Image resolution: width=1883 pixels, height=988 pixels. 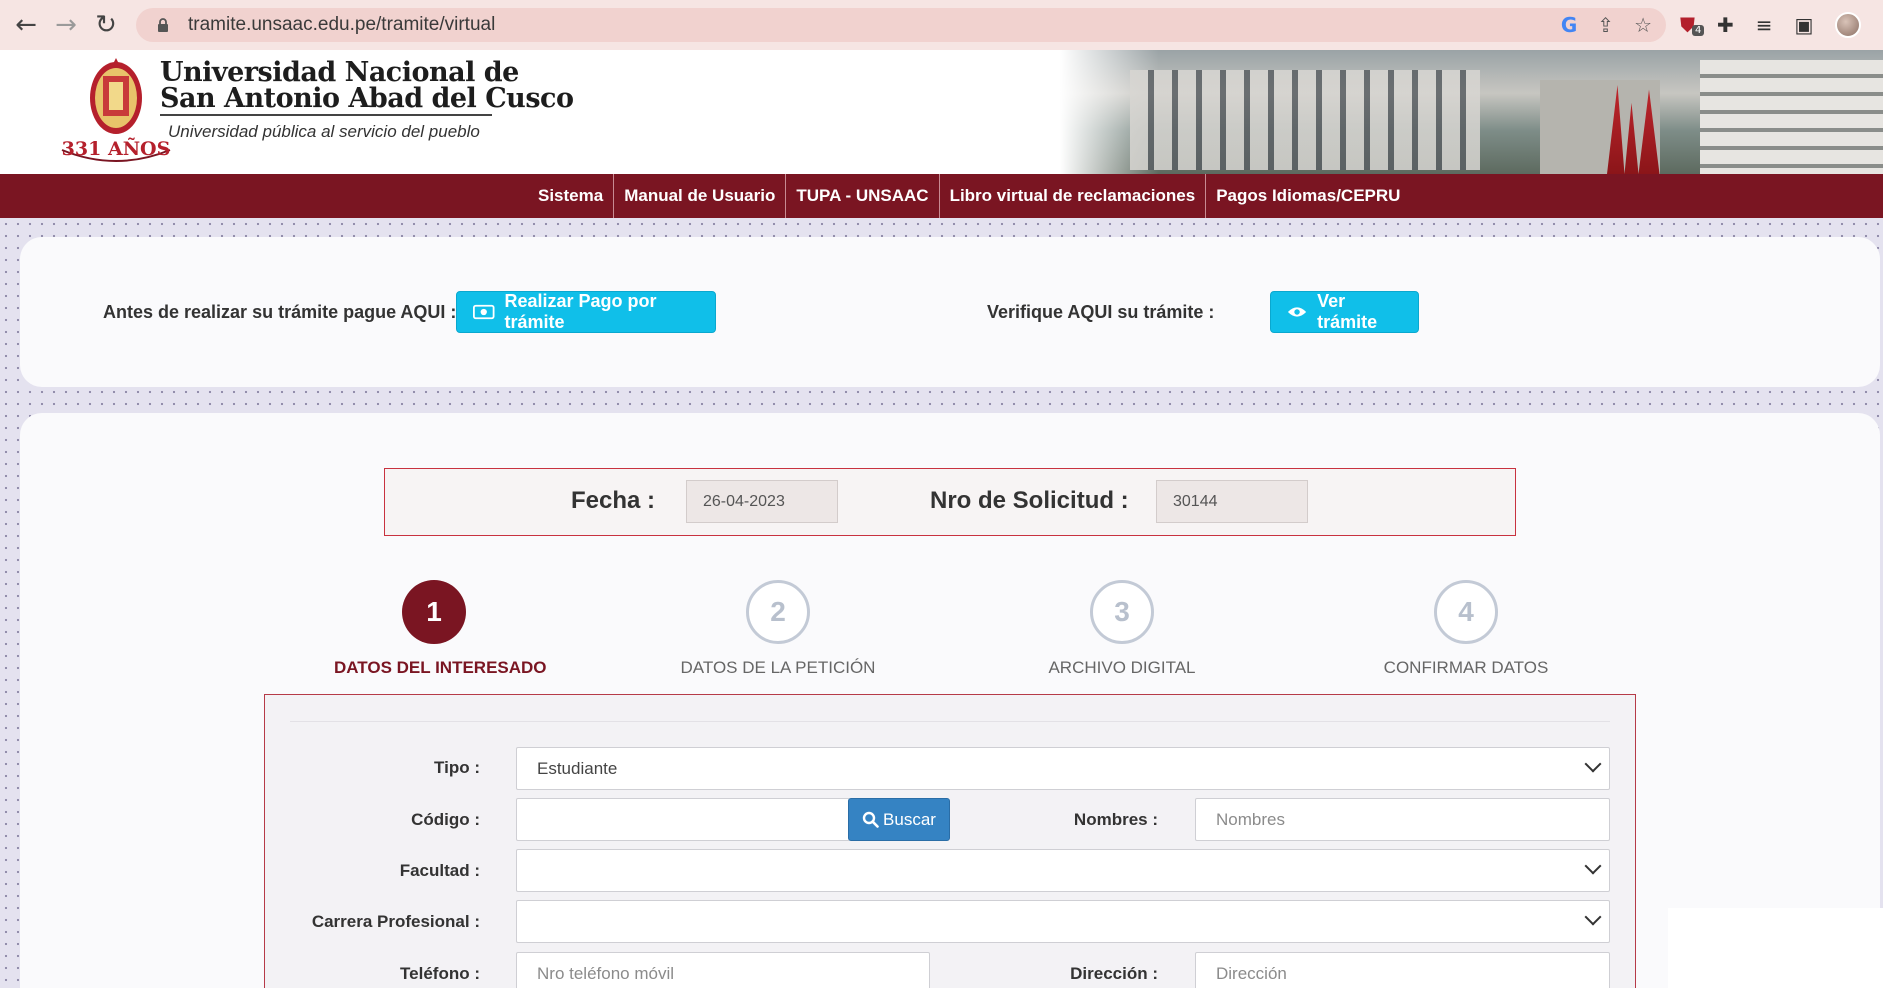 What do you see at coordinates (439, 870) in the screenshot?
I see `facultad-label: Facultad :` at bounding box center [439, 870].